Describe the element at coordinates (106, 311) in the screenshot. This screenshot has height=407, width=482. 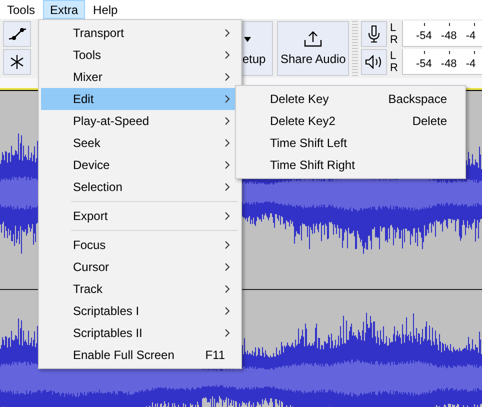
I see `menu-item-label: Scriptables I` at that location.